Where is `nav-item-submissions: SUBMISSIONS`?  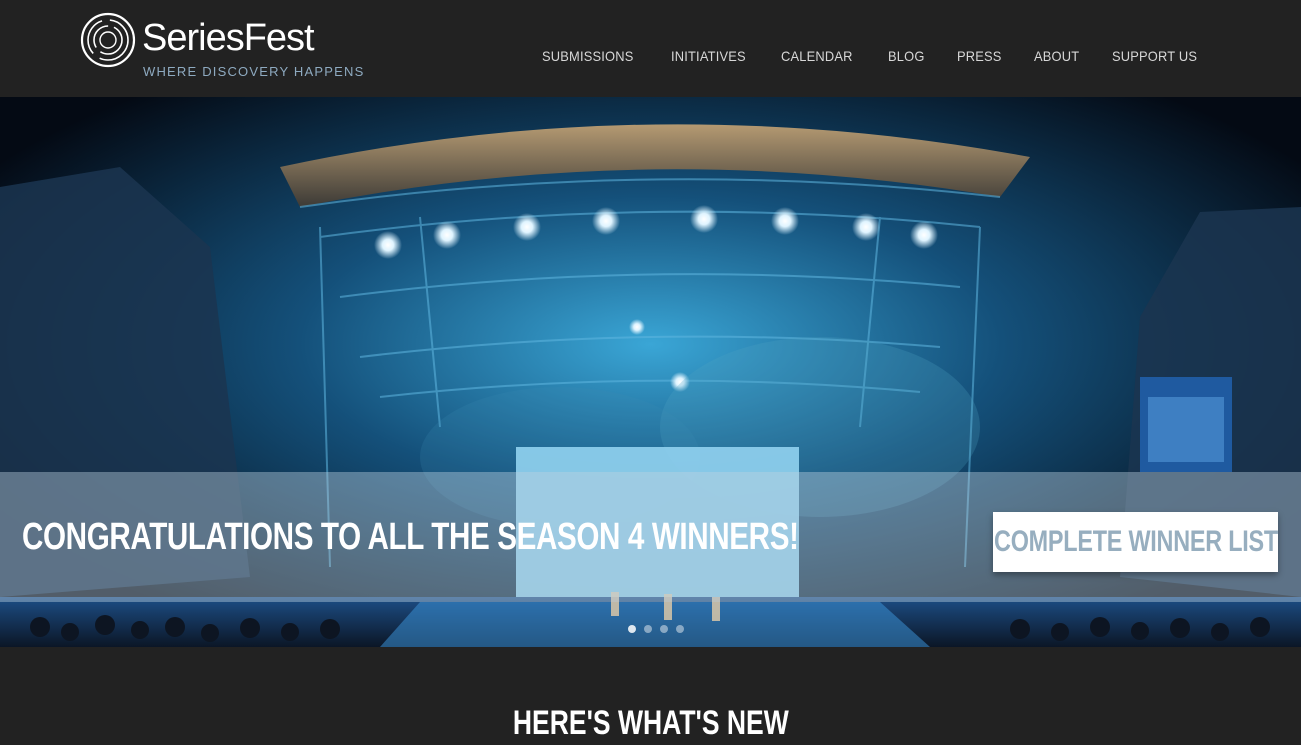 nav-item-submissions: SUBMISSIONS is located at coordinates (587, 56).